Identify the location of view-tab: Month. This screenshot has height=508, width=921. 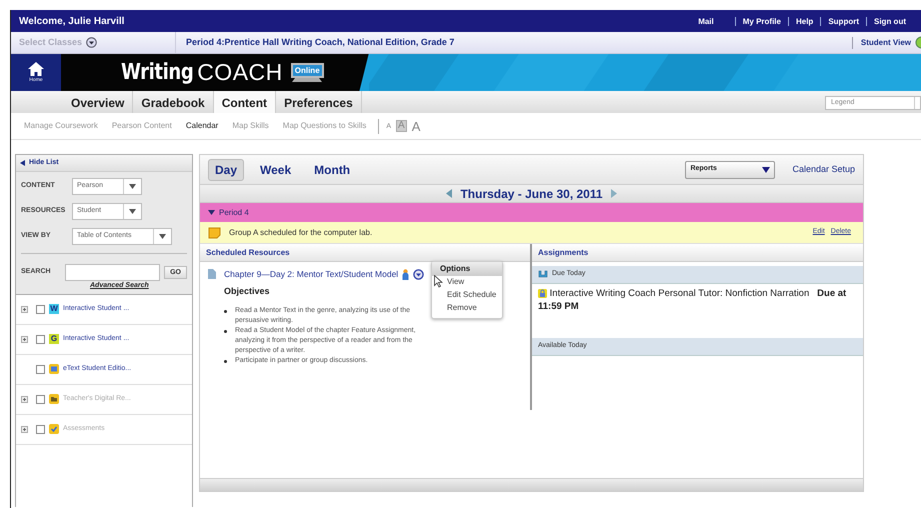
(332, 169).